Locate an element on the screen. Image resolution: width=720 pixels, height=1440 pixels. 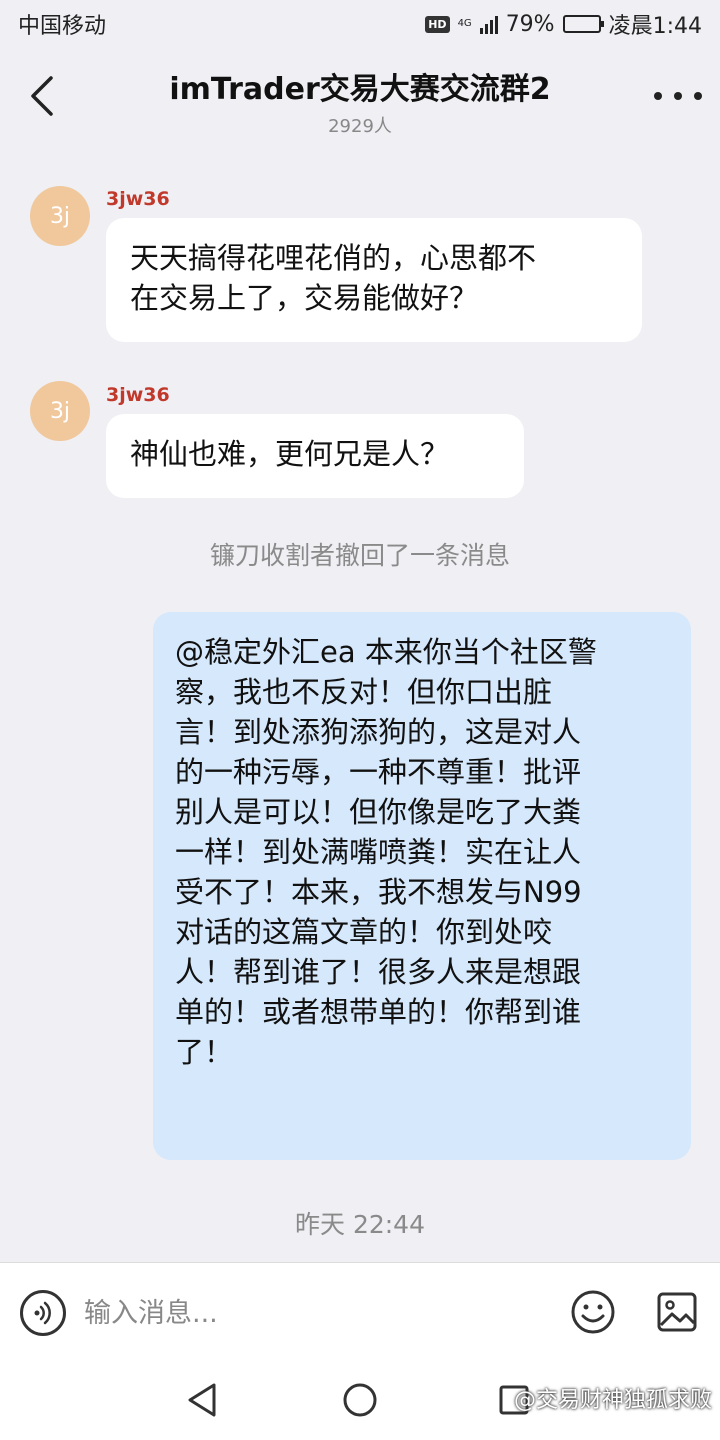
member-count: 2929人 is located at coordinates (360, 126).